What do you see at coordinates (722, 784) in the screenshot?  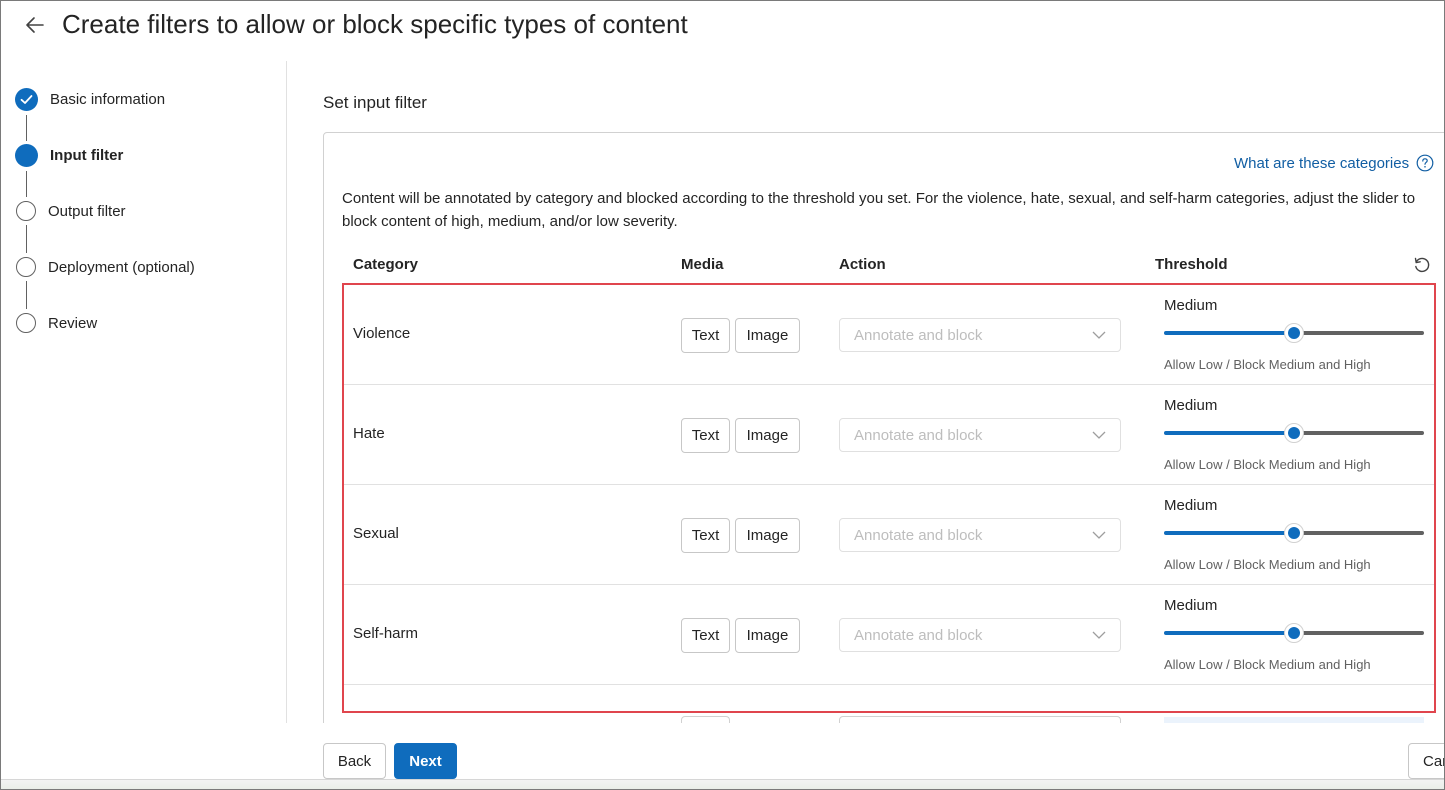 I see `window-bottom-edge` at bounding box center [722, 784].